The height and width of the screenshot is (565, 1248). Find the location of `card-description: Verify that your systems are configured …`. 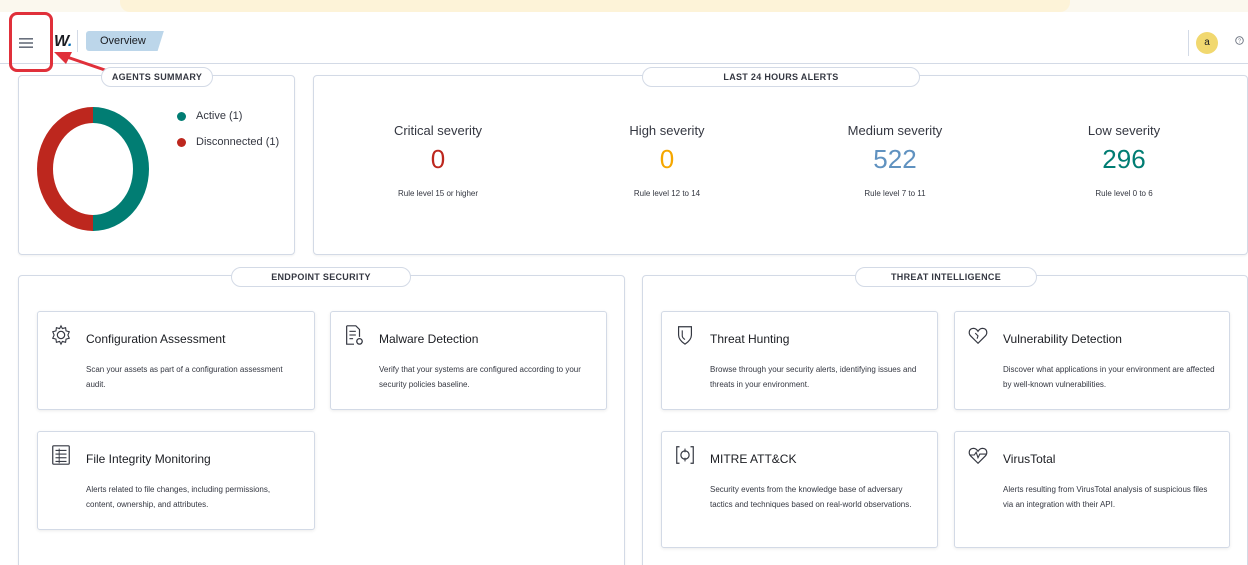

card-description: Verify that your systems are configured … is located at coordinates (480, 377).